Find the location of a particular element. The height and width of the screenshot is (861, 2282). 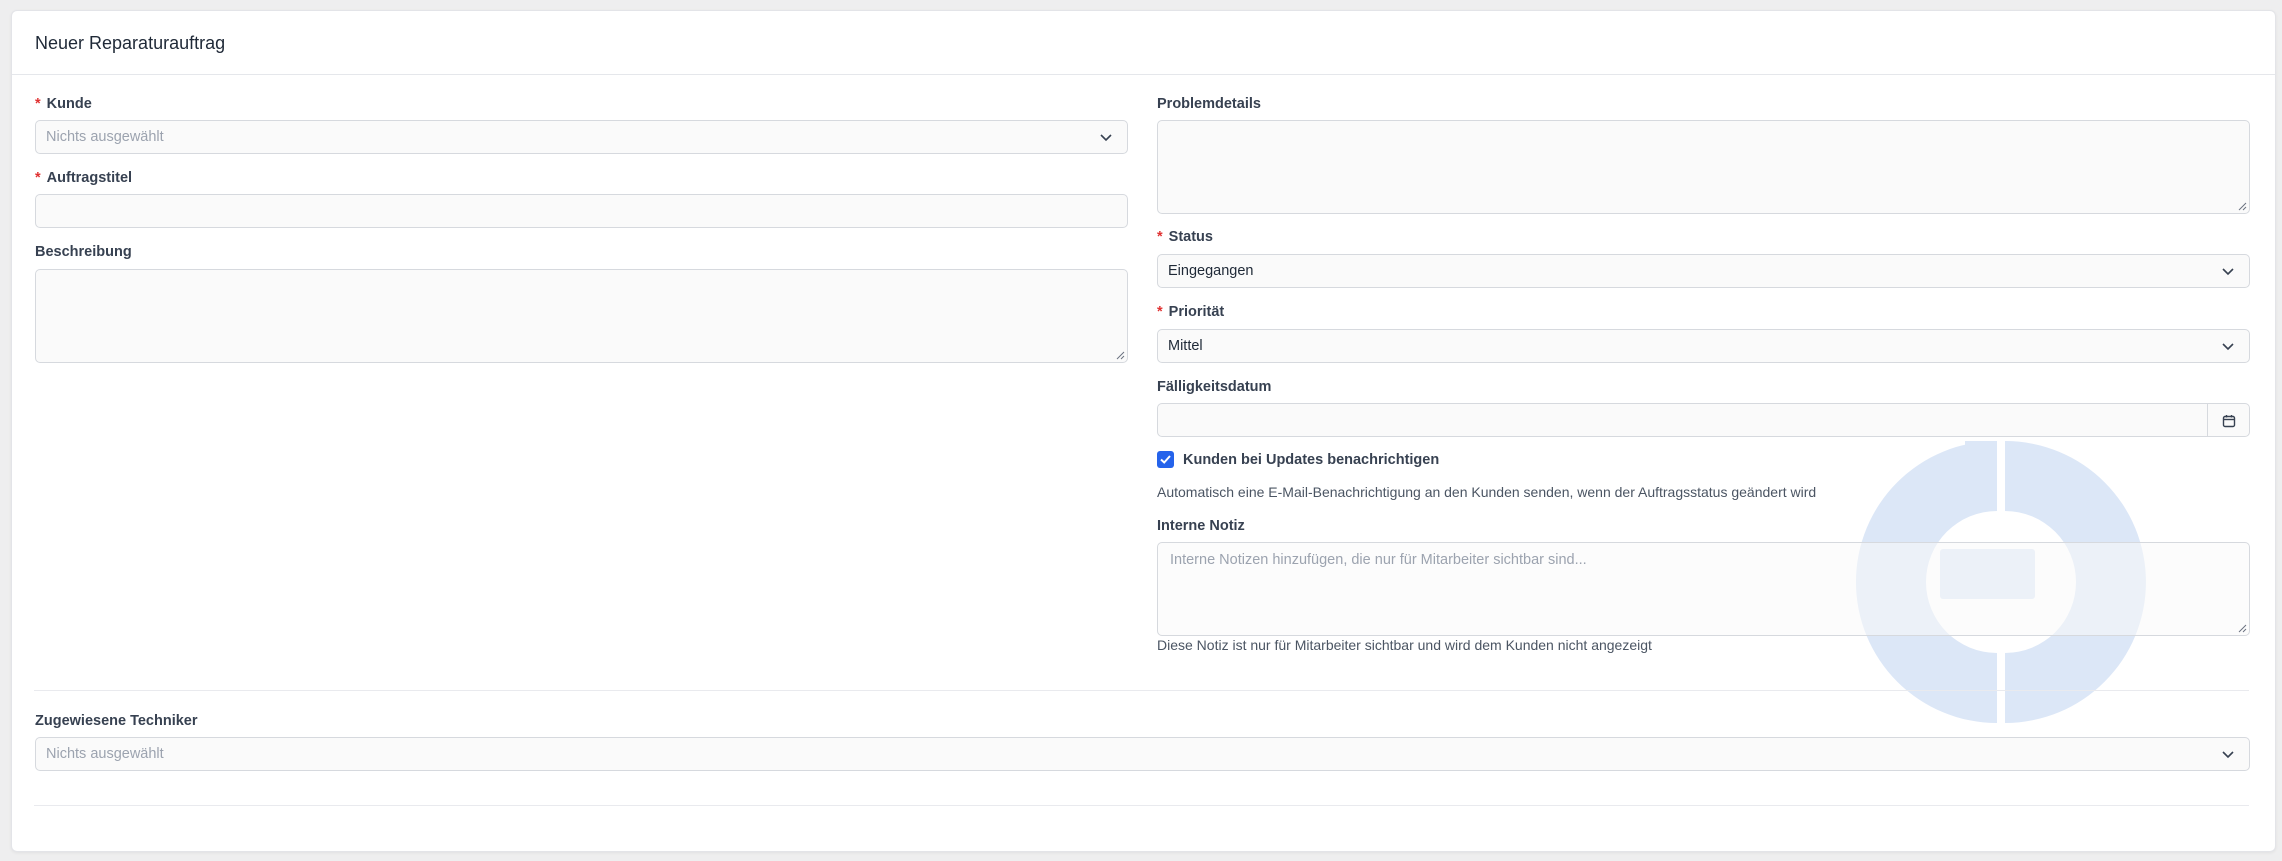

priority-label-text: Priorität is located at coordinates (1196, 312).